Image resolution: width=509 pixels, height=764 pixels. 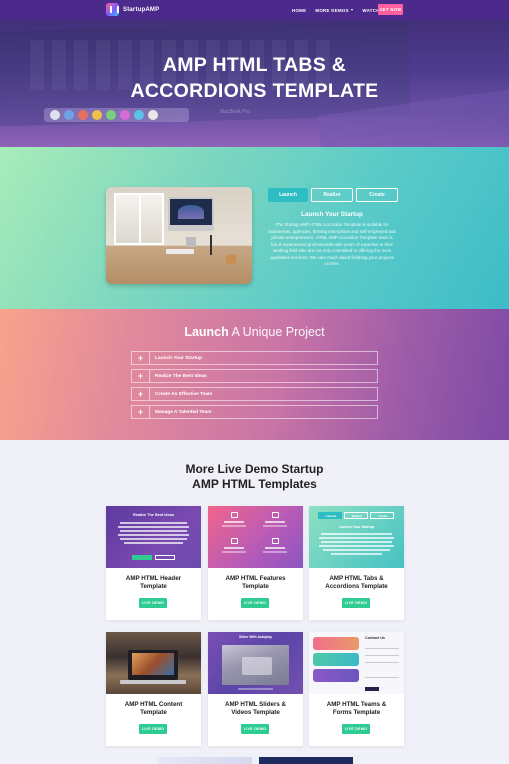 What do you see at coordinates (254, 469) in the screenshot?
I see `more-templates-title-line-1: More Live Demo Startup` at bounding box center [254, 469].